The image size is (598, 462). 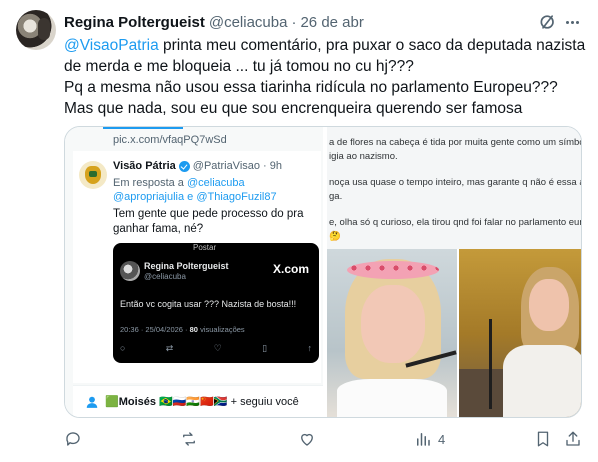 I want to click on views-button: 4, so click(x=429, y=439).